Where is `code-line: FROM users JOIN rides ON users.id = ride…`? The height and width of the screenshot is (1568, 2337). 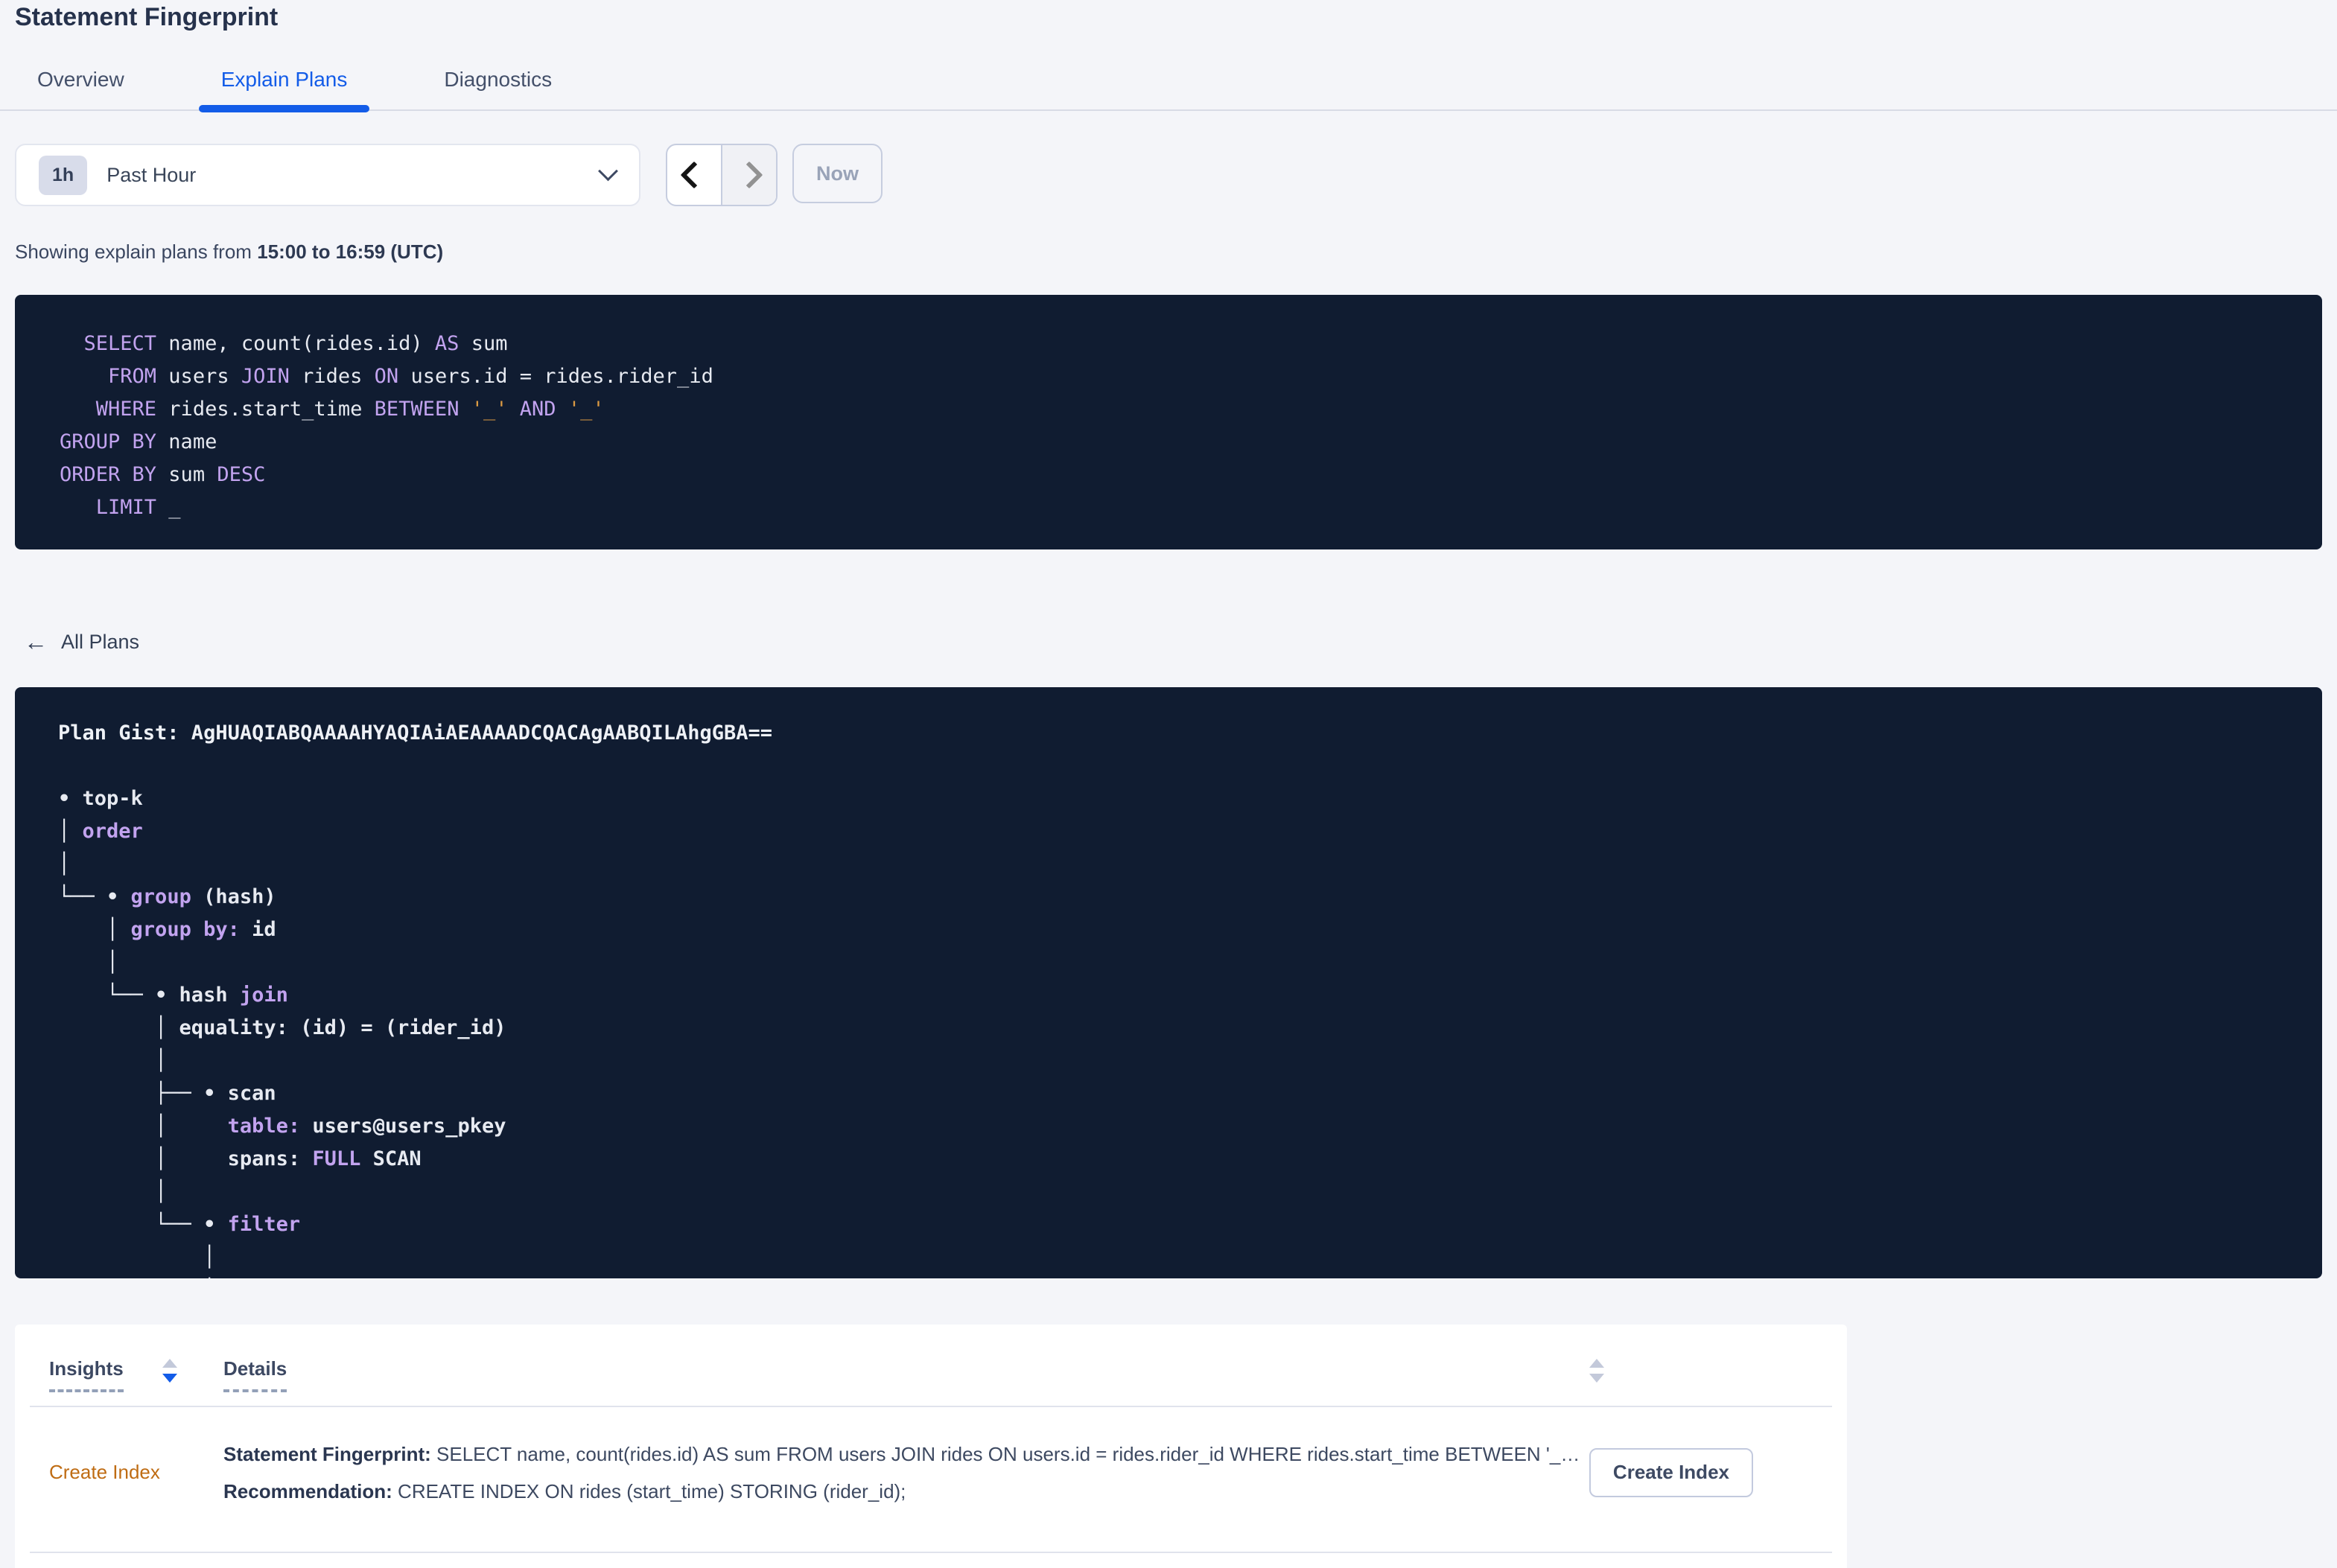
code-line: FROM users JOIN rides ON users.id = ride… is located at coordinates (387, 376).